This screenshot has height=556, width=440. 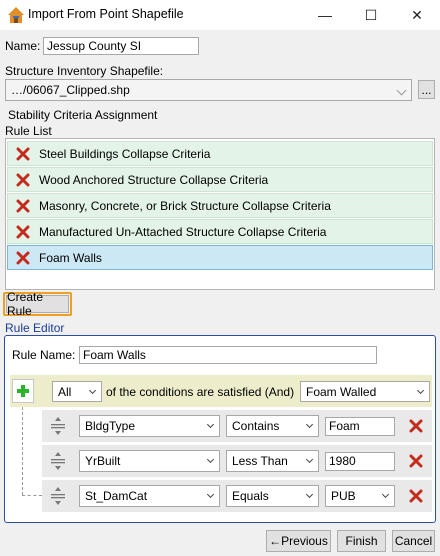 I want to click on operator-select: Less Than, so click(x=272, y=461).